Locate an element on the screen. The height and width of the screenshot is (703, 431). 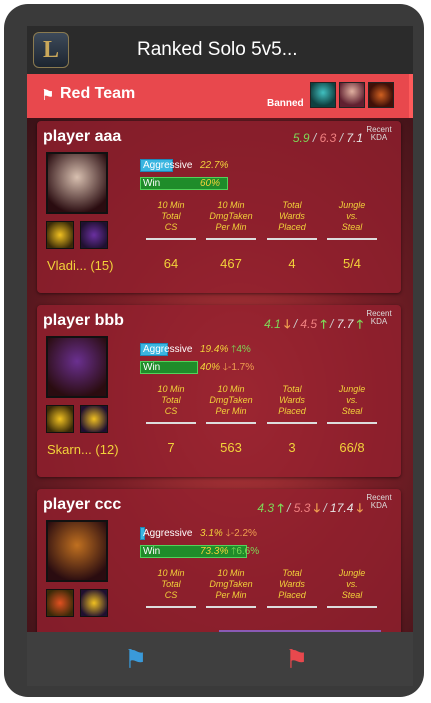
kda-assists: 17.4 is located at coordinates (342, 508).